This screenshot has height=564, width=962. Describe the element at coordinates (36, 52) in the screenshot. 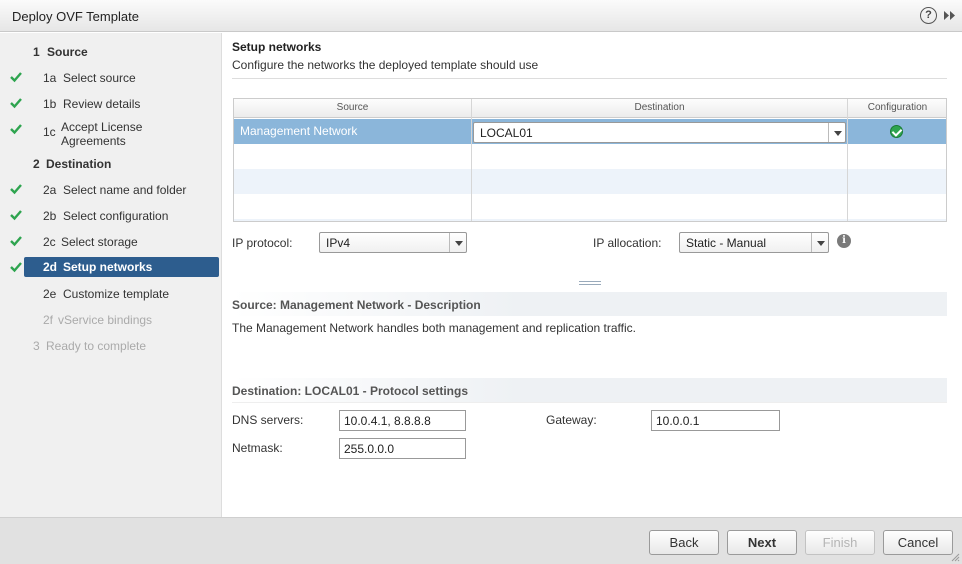

I see `nav-num: 1` at that location.